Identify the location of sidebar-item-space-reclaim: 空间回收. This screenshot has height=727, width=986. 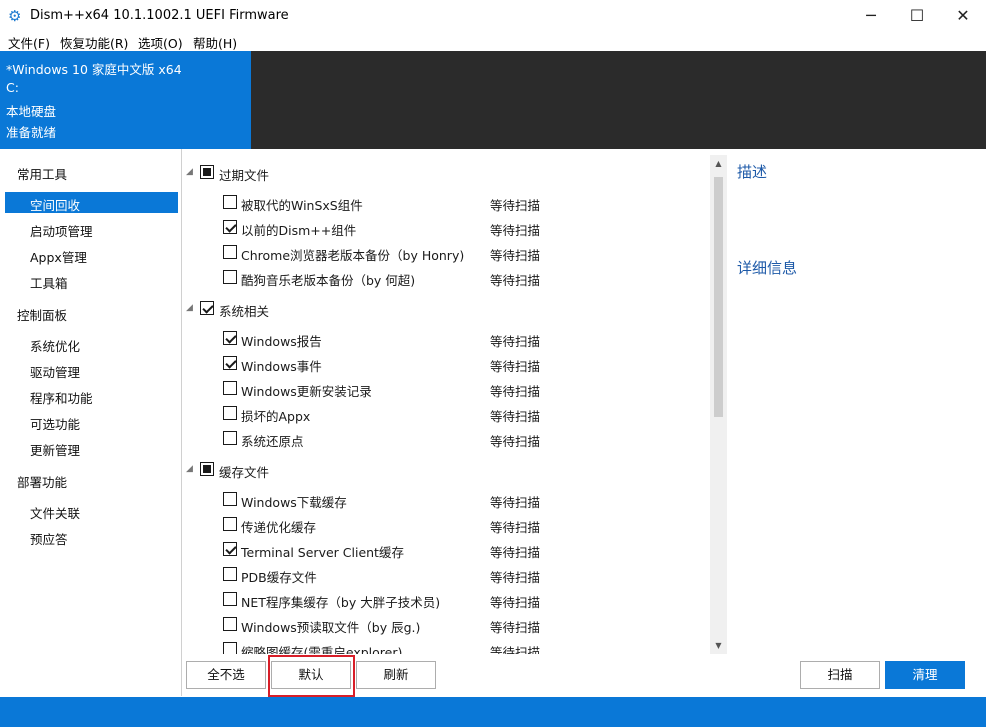
(55, 204).